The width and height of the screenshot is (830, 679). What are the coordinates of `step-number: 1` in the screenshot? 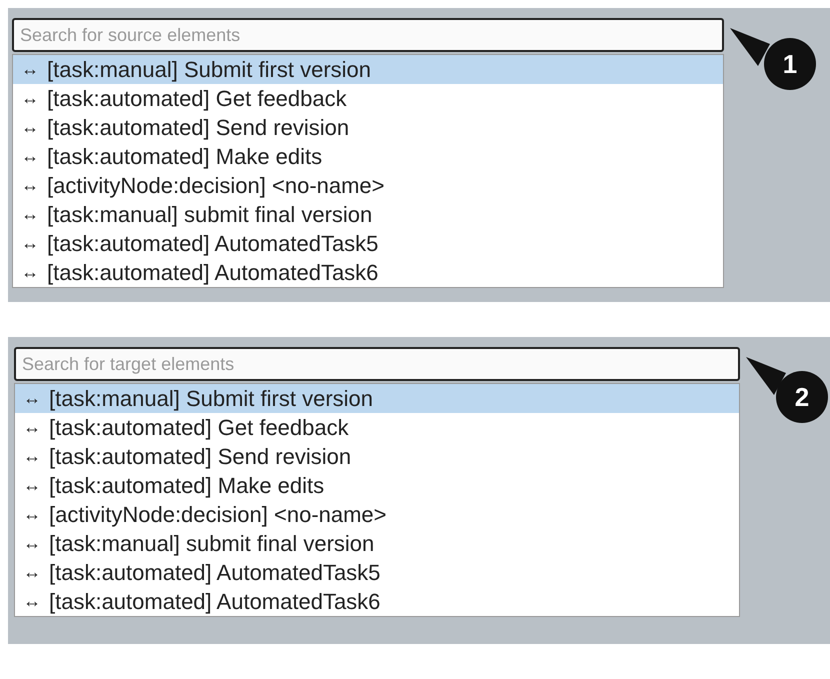 It's located at (790, 64).